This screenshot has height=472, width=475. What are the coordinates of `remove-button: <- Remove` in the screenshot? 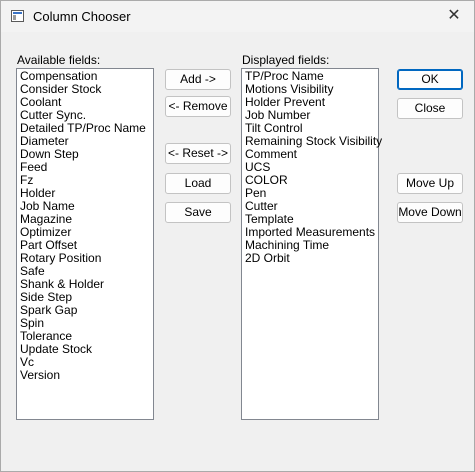 It's located at (198, 106).